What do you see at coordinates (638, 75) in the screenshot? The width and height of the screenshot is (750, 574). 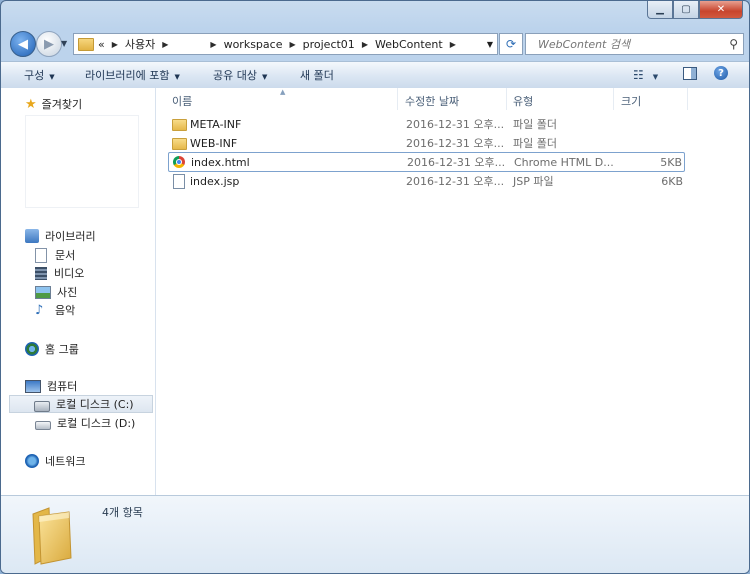 I see `view-list-icon: ☷` at bounding box center [638, 75].